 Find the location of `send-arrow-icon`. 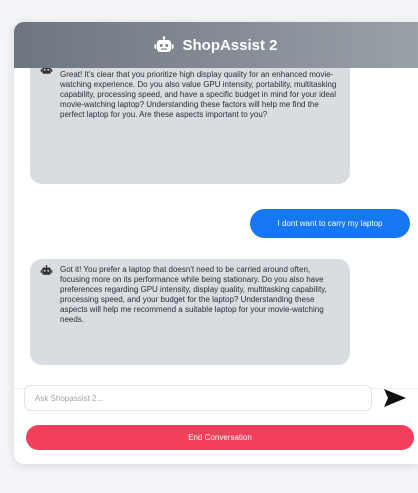

send-arrow-icon is located at coordinates (395, 398).